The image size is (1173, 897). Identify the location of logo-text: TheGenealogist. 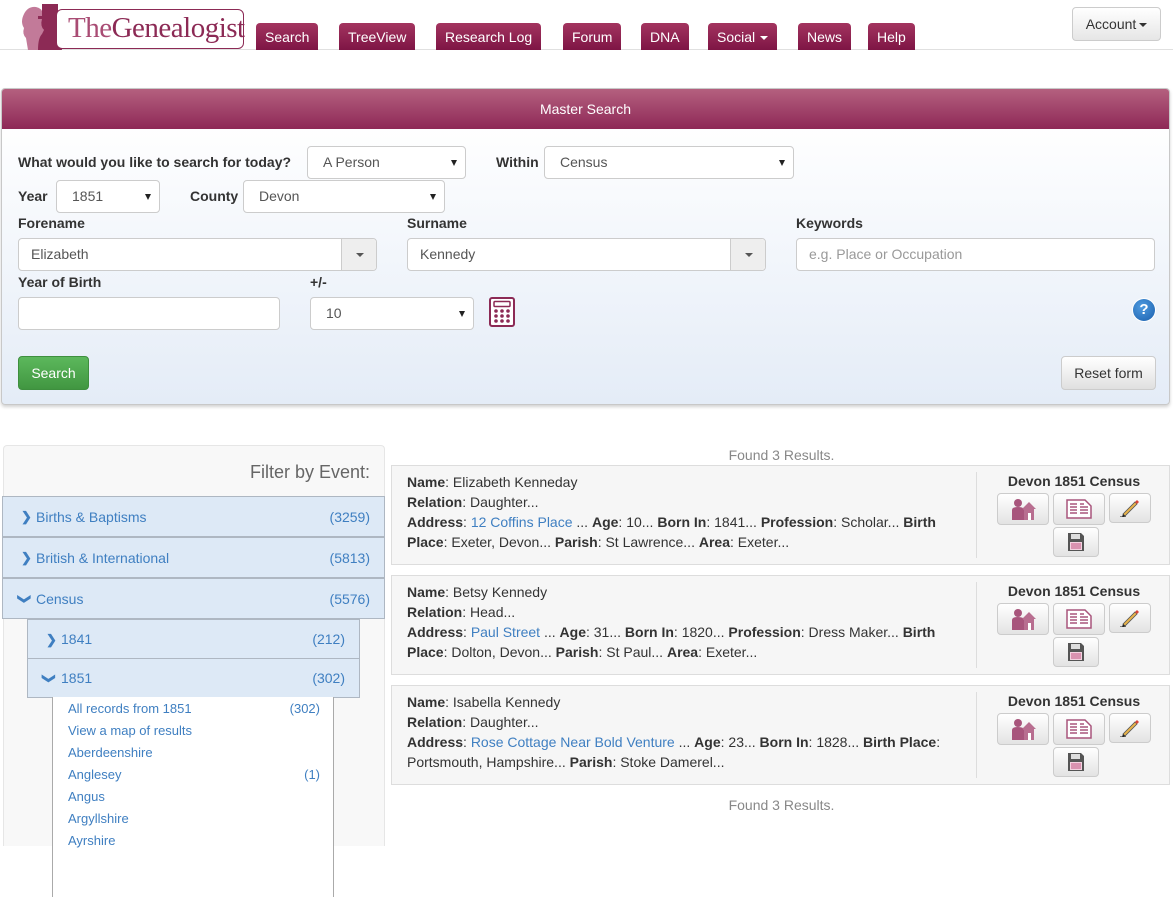
(156, 28).